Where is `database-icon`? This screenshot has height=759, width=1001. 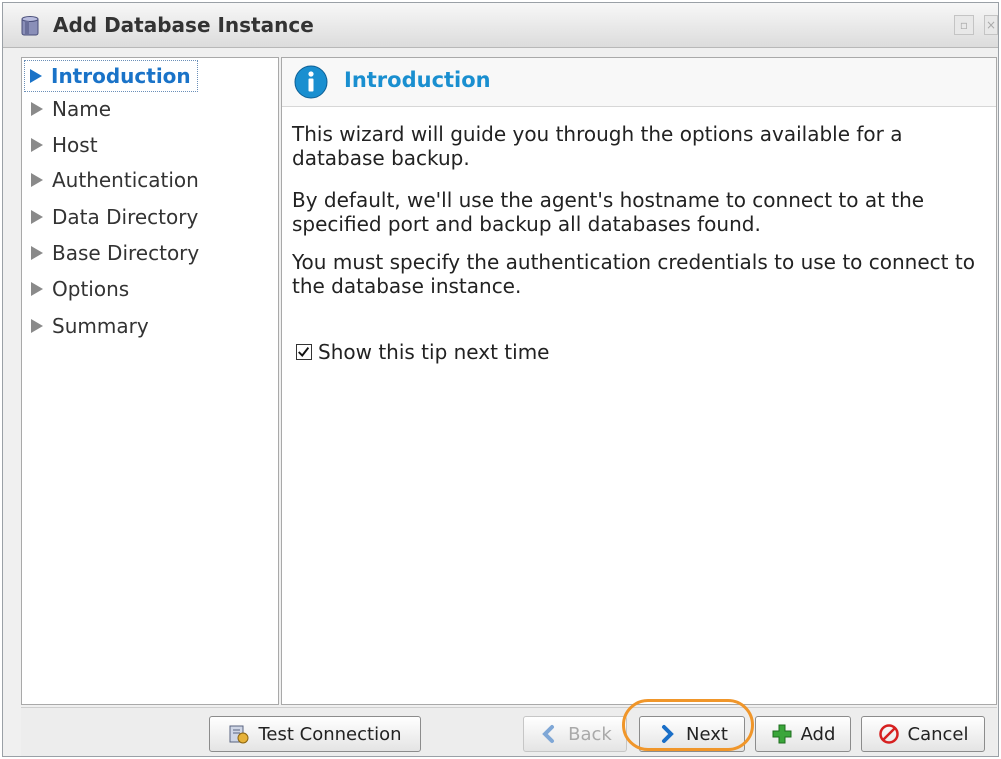
database-icon is located at coordinates (30, 26).